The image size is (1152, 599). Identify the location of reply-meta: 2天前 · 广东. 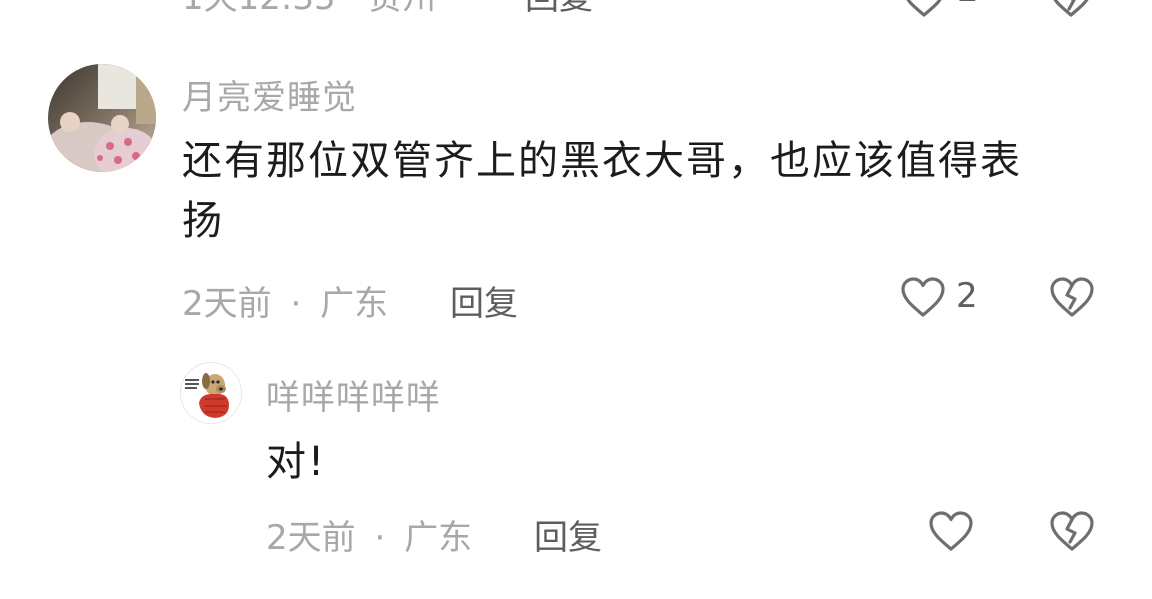
(369, 534).